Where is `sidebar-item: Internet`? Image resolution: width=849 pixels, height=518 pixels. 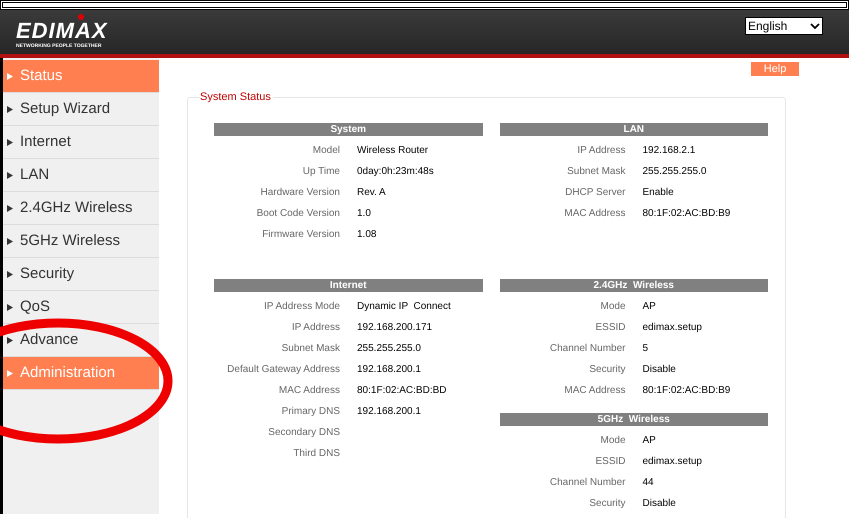 sidebar-item: Internet is located at coordinates (81, 142).